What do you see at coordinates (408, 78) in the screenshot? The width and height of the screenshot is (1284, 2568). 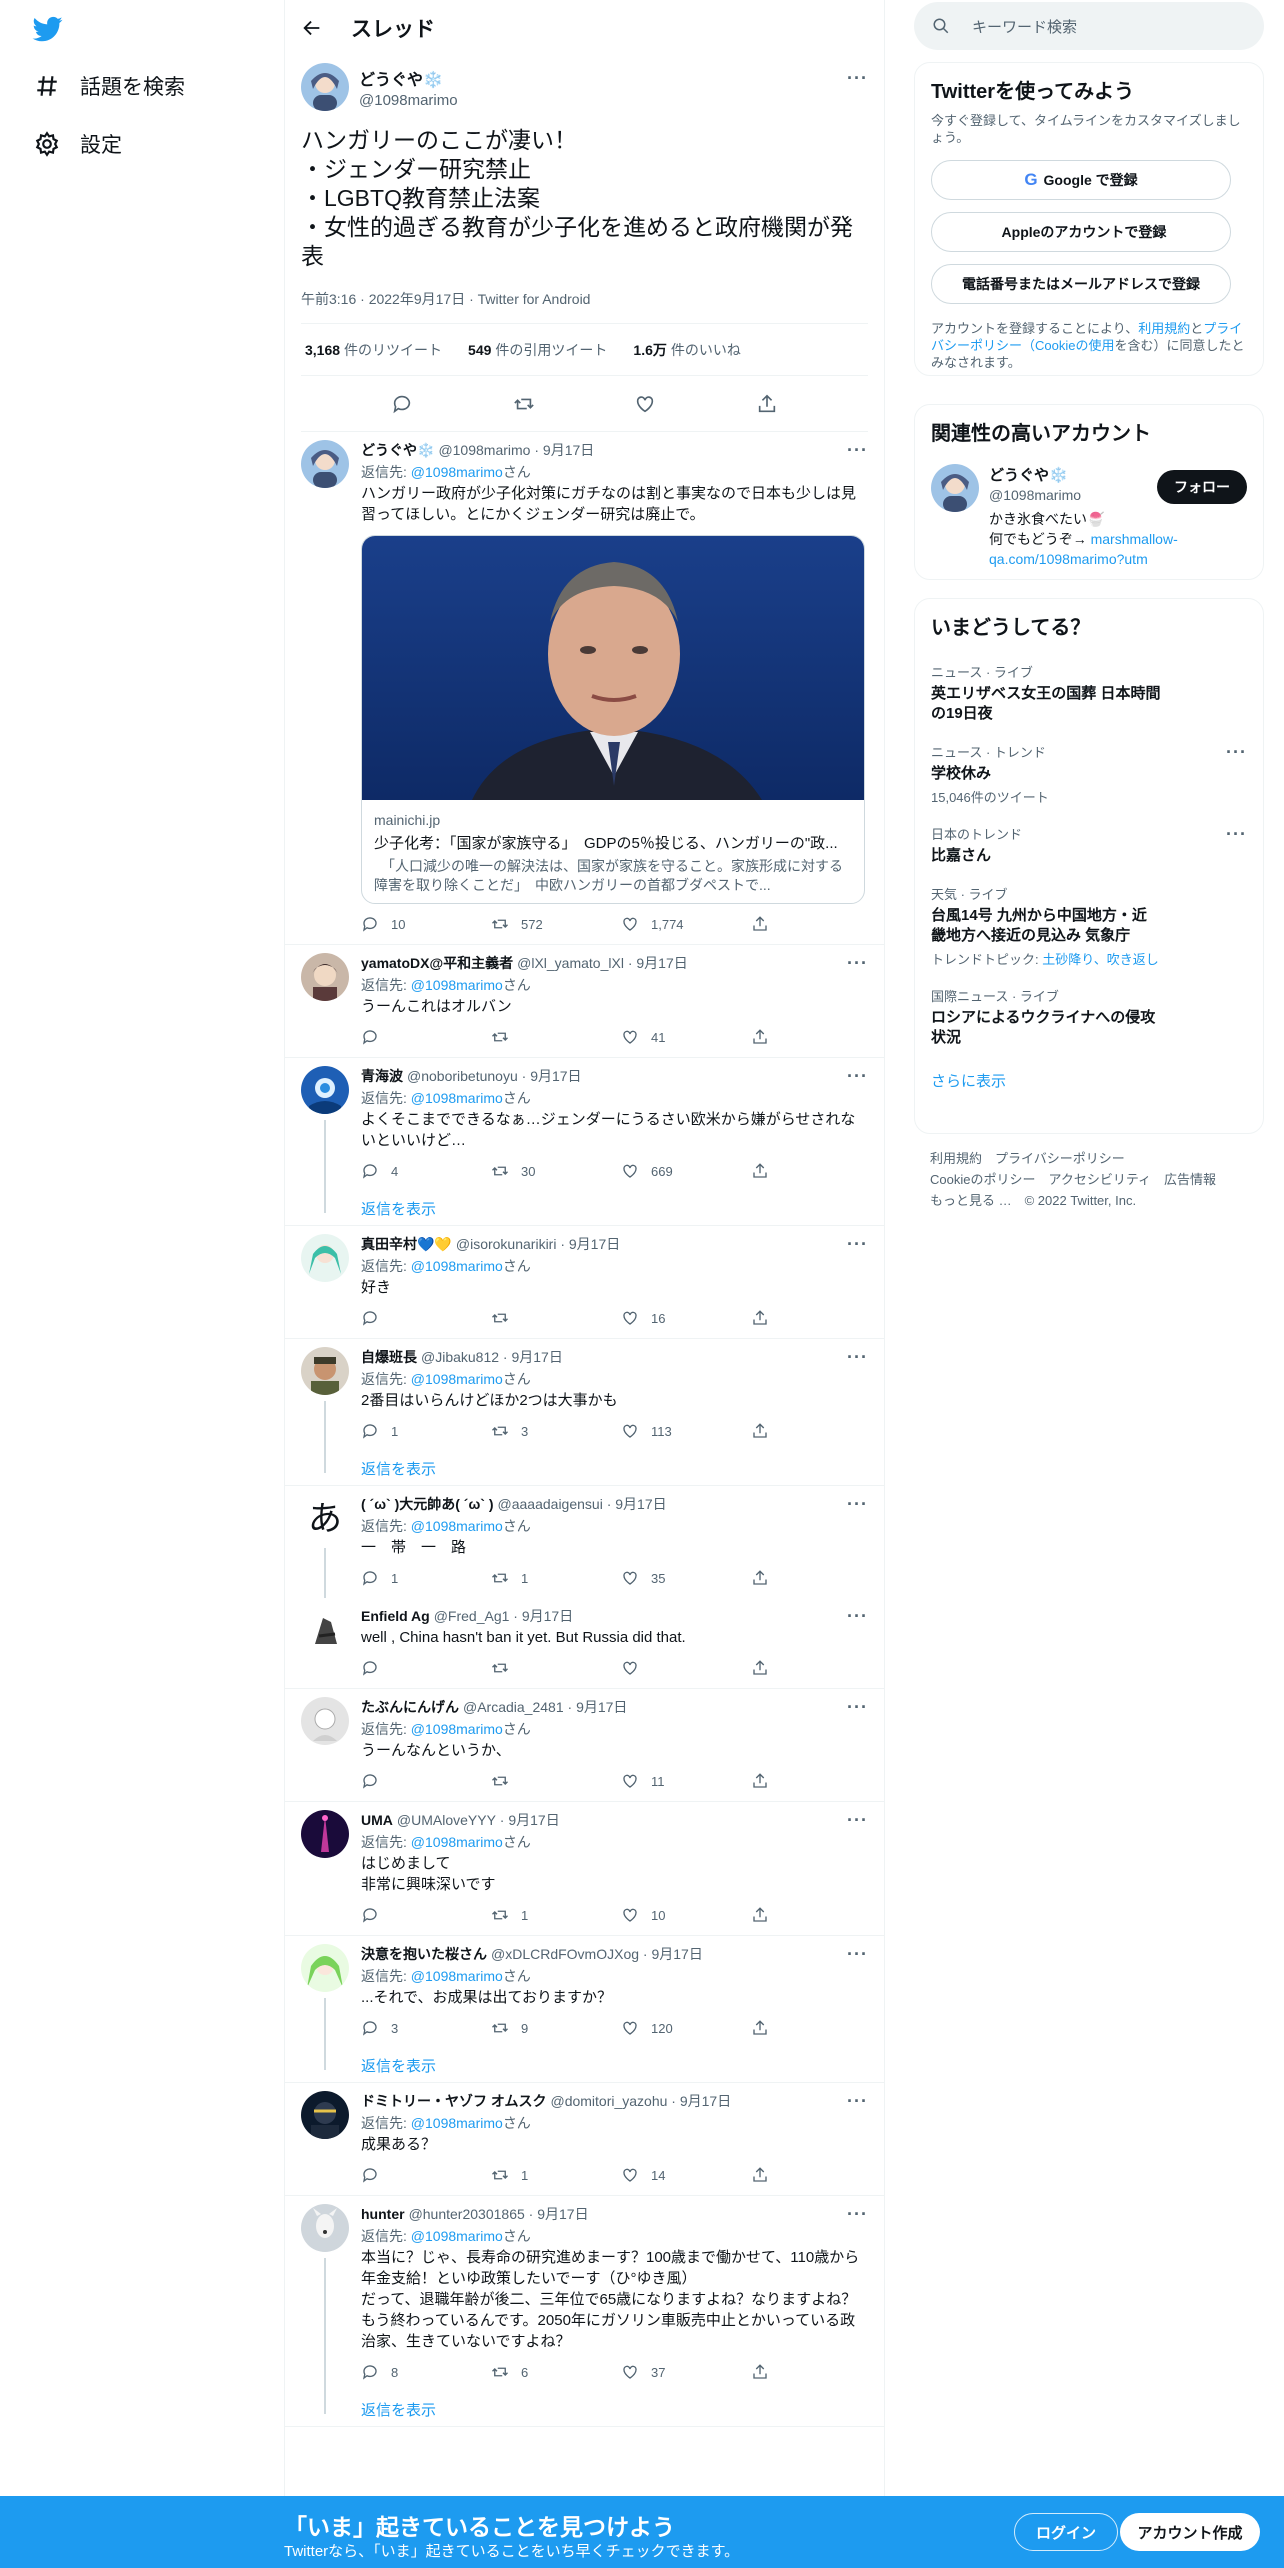 I see `author-name: どうぐや❄️` at bounding box center [408, 78].